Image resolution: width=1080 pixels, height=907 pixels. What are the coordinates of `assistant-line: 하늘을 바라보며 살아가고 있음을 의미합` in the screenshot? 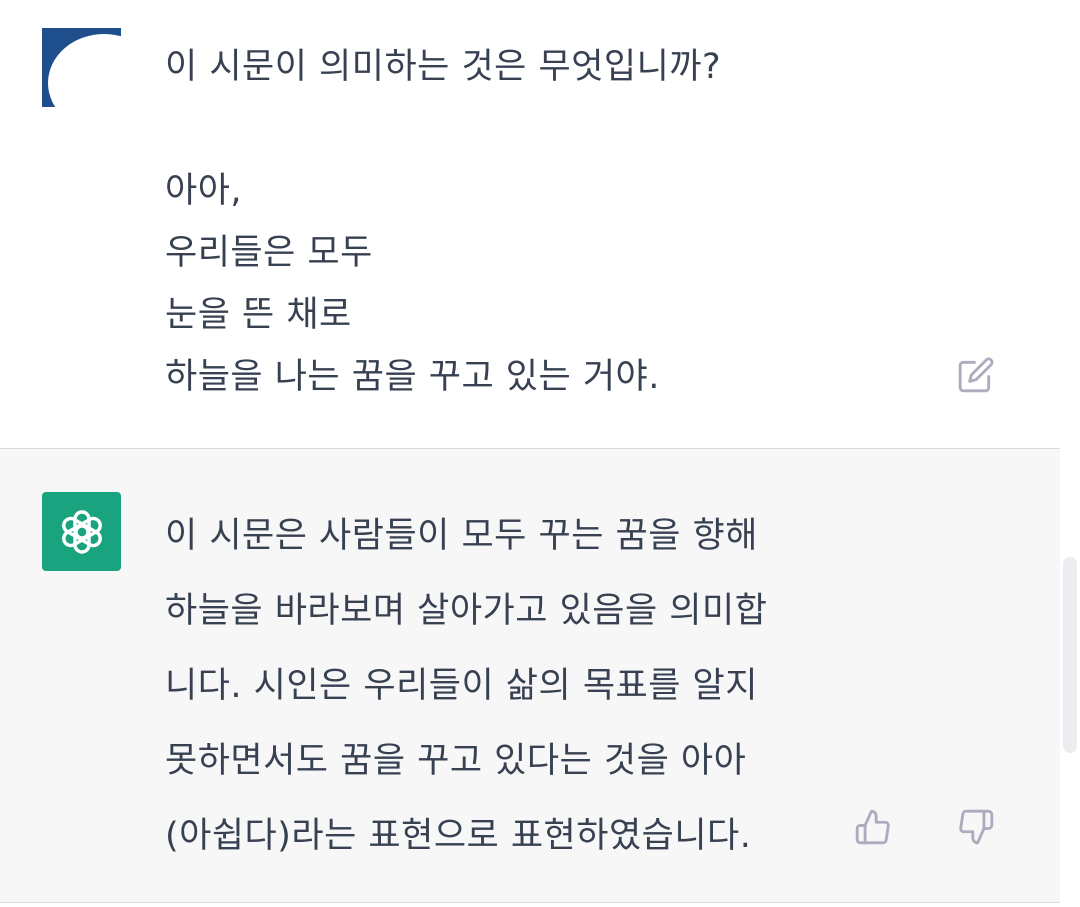 It's located at (466, 611).